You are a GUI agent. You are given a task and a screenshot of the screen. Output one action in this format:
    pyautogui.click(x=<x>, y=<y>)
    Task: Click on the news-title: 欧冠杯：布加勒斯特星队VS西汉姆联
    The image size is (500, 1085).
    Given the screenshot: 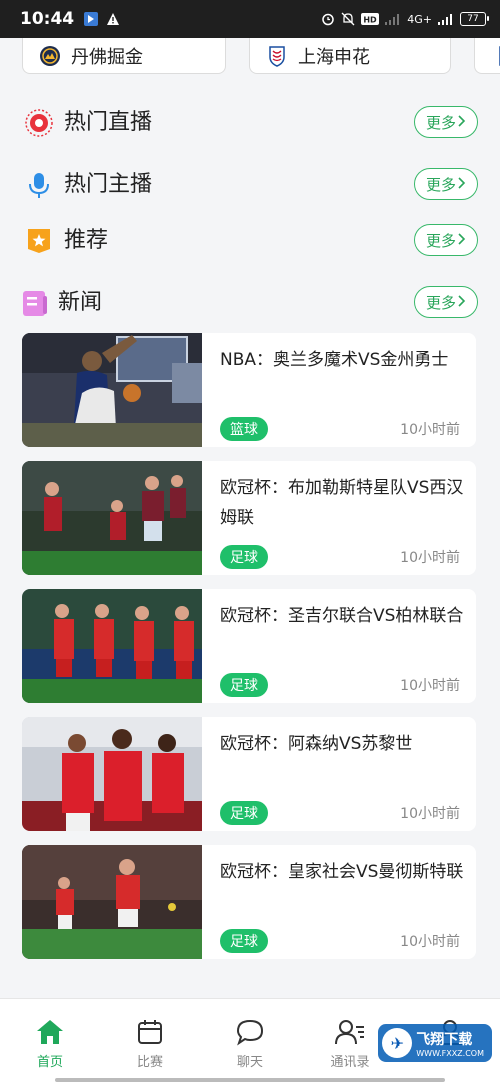 What is the action you would take?
    pyautogui.click(x=342, y=503)
    